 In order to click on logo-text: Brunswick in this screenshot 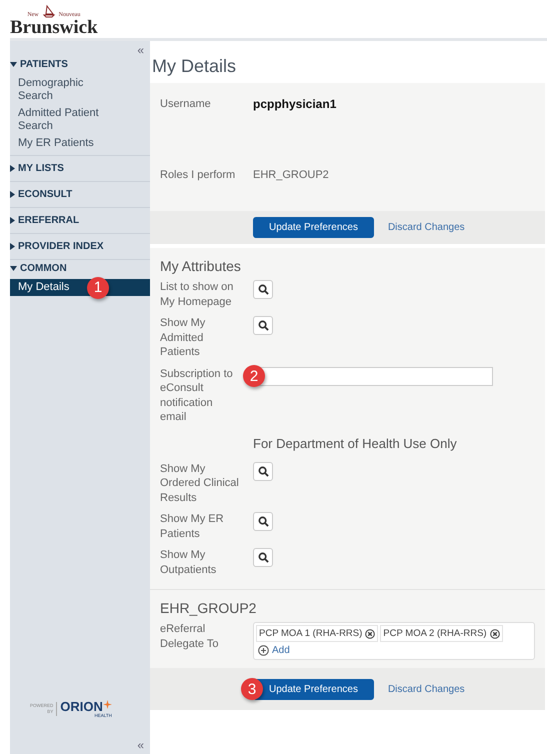, I will do `click(54, 27)`.